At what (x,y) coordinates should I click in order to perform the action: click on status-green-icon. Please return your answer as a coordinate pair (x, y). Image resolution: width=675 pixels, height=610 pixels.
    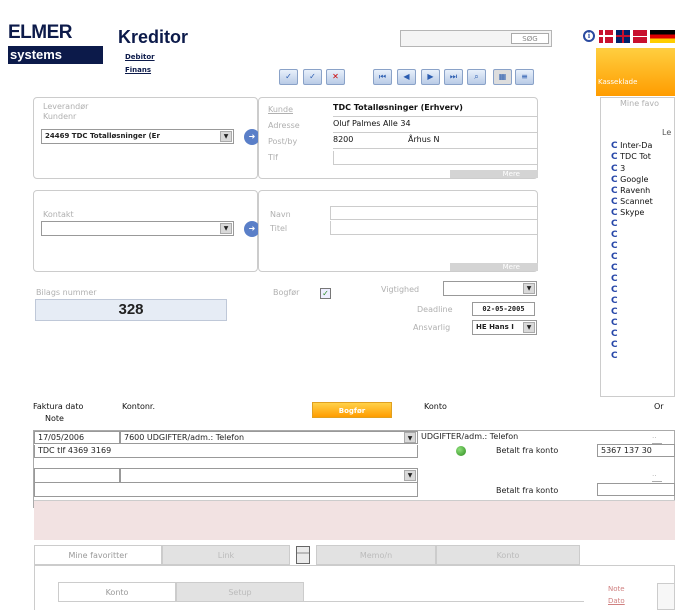
    Looking at the image, I should click on (461, 451).